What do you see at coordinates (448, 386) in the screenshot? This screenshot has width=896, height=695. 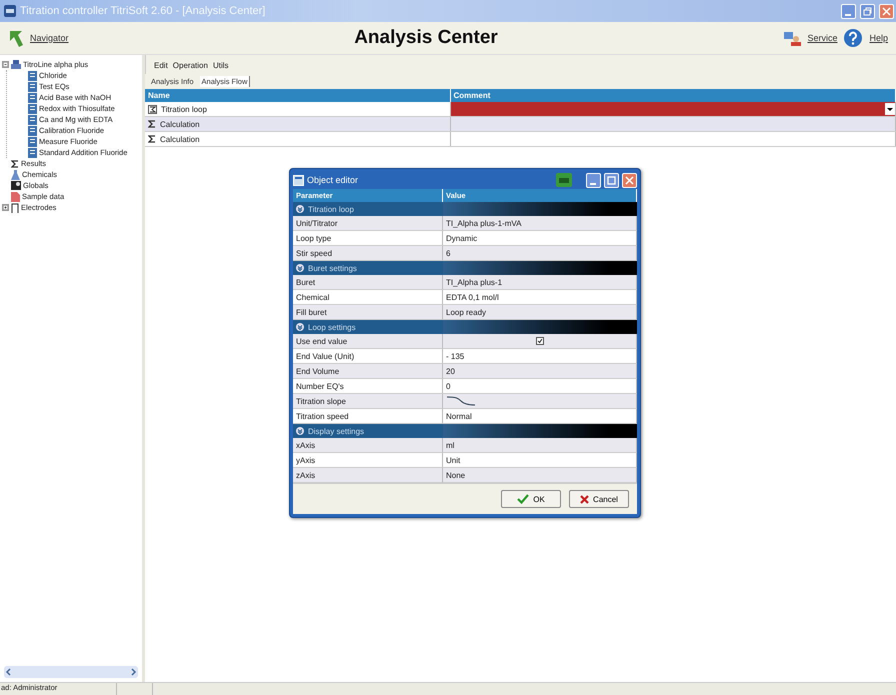 I see `value-text: 0` at bounding box center [448, 386].